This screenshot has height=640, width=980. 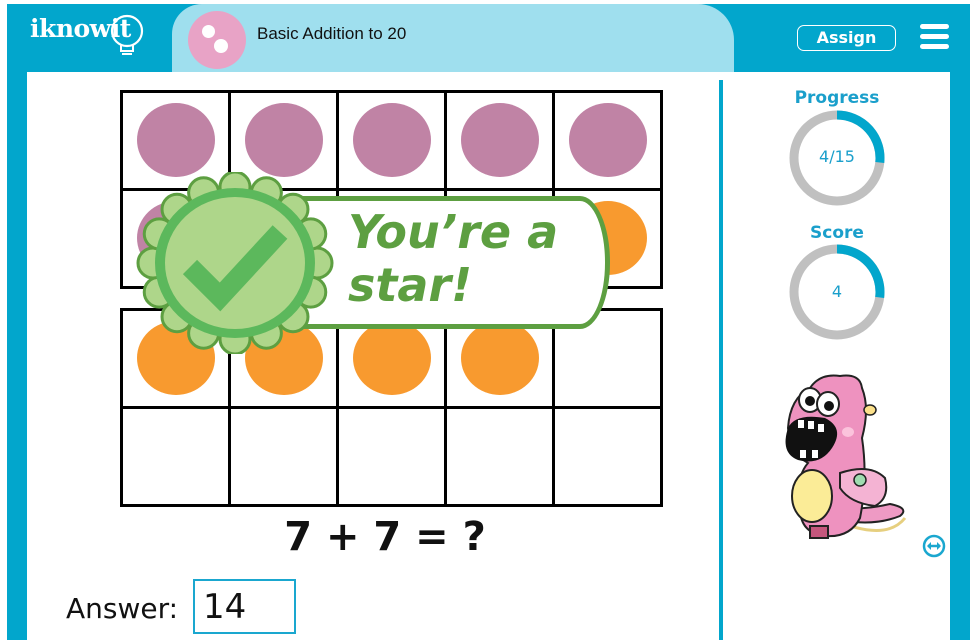 I want to click on pink-monster-mascot, so click(x=846, y=456).